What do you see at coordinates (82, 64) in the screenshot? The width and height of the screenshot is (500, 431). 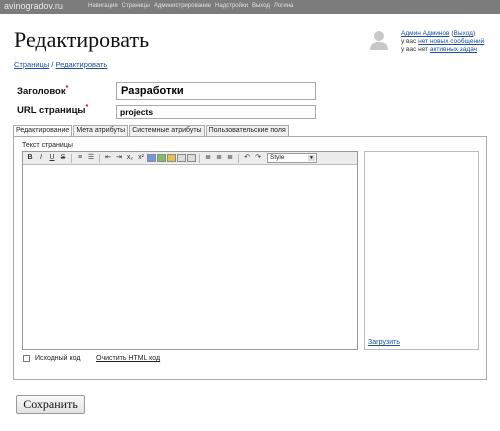 I see `breadcrumb-edit: Редактировать` at bounding box center [82, 64].